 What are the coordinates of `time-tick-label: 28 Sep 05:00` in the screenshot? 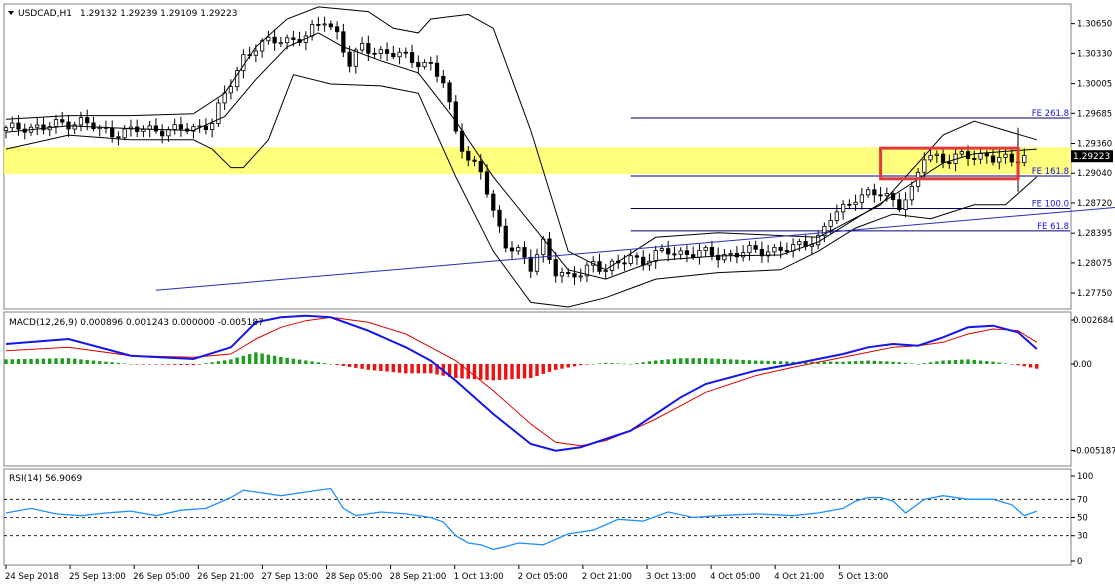 It's located at (354, 577).